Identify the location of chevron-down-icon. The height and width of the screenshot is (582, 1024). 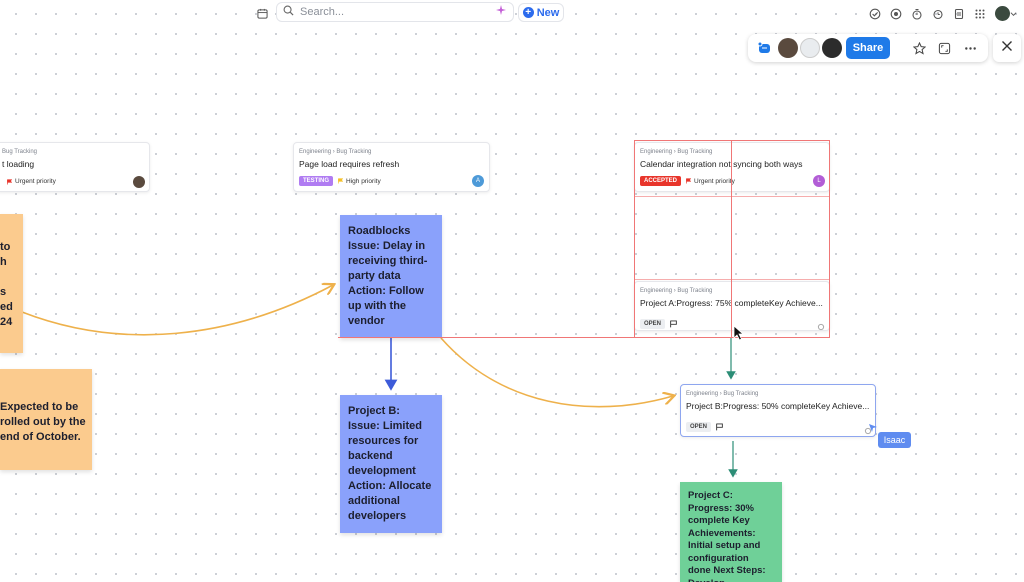
(1013, 13).